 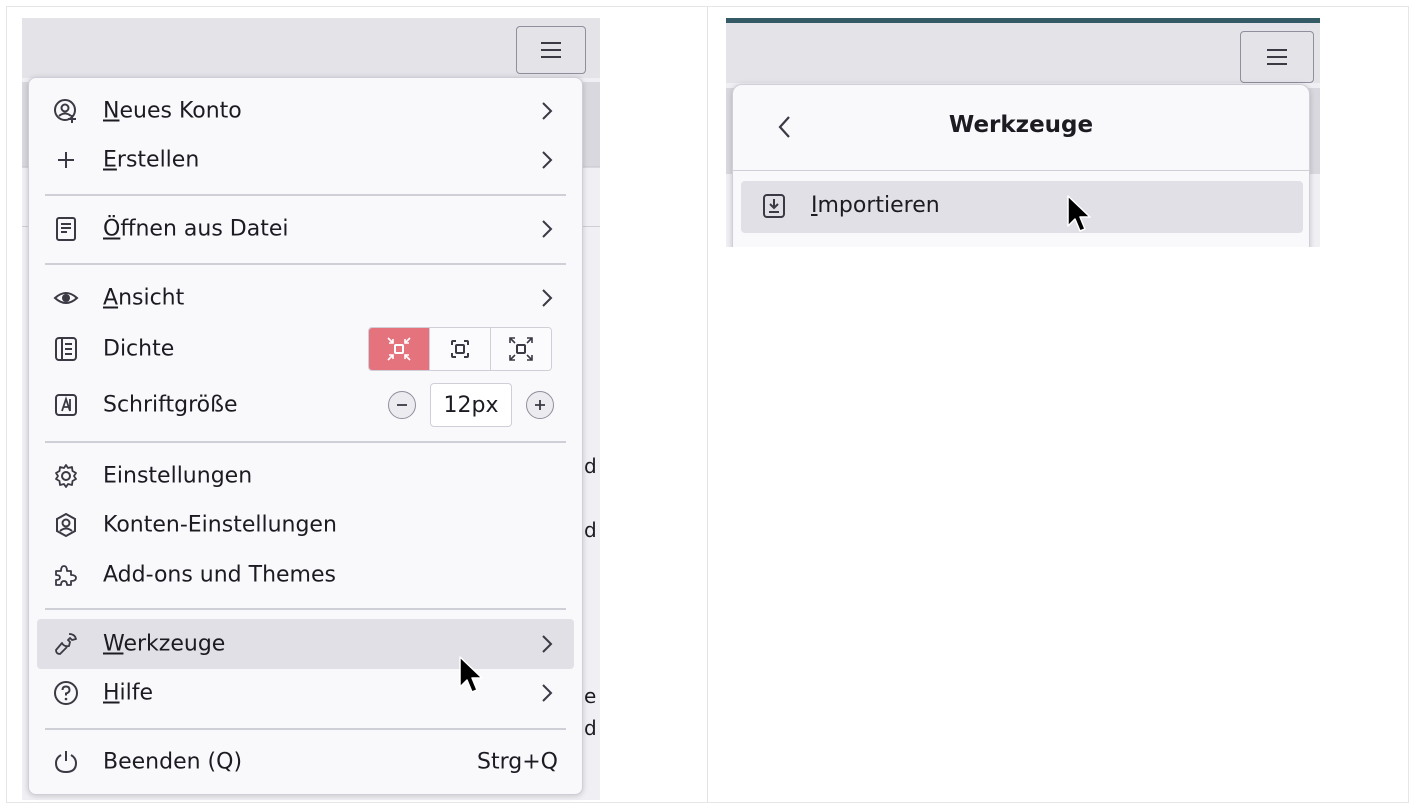 What do you see at coordinates (158, 160) in the screenshot?
I see `menu-item-label: rstellen` at bounding box center [158, 160].